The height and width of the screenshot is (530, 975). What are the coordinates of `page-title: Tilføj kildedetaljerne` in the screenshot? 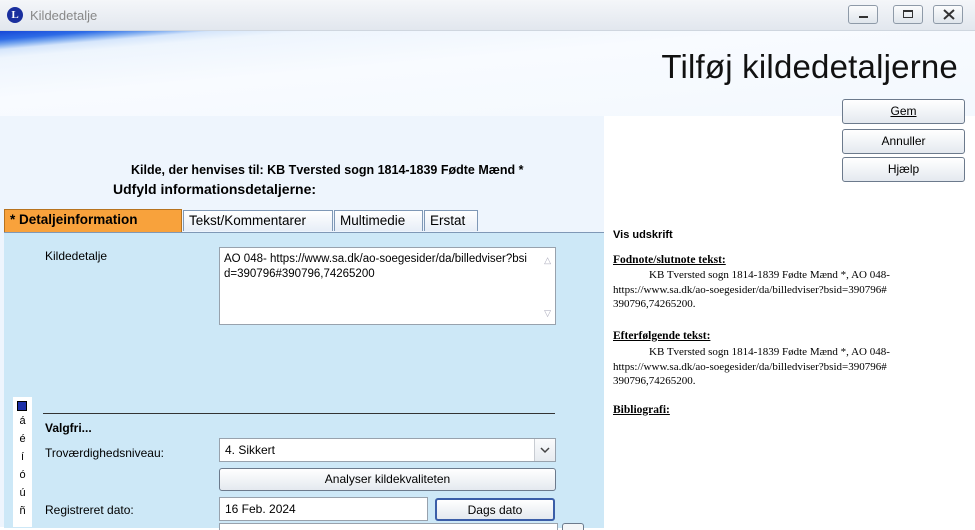 It's located at (809, 66).